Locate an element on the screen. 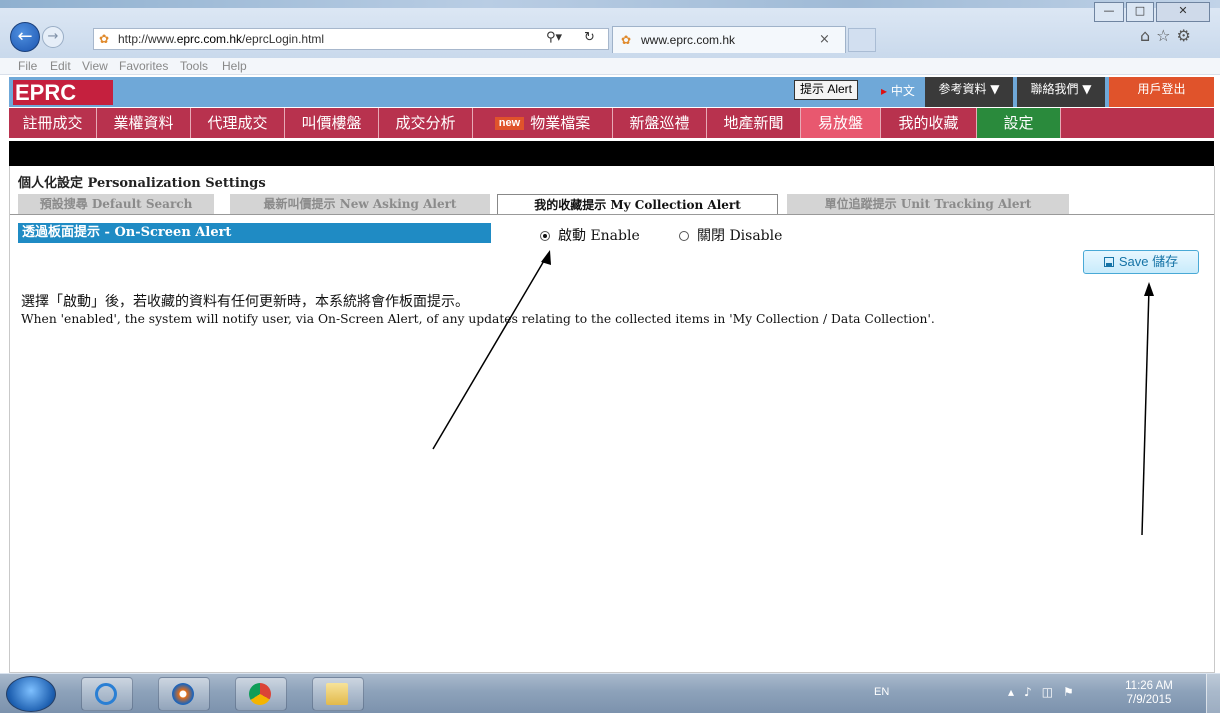 The height and width of the screenshot is (713, 1220). description-zh: 選擇「啟動」後，若收藏的資料有任何更新時，本系統將會作板面提示。 is located at coordinates (245, 302).